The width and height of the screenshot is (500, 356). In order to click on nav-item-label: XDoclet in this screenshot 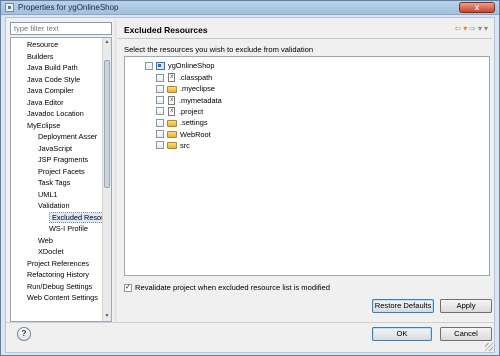, I will do `click(51, 251)`.